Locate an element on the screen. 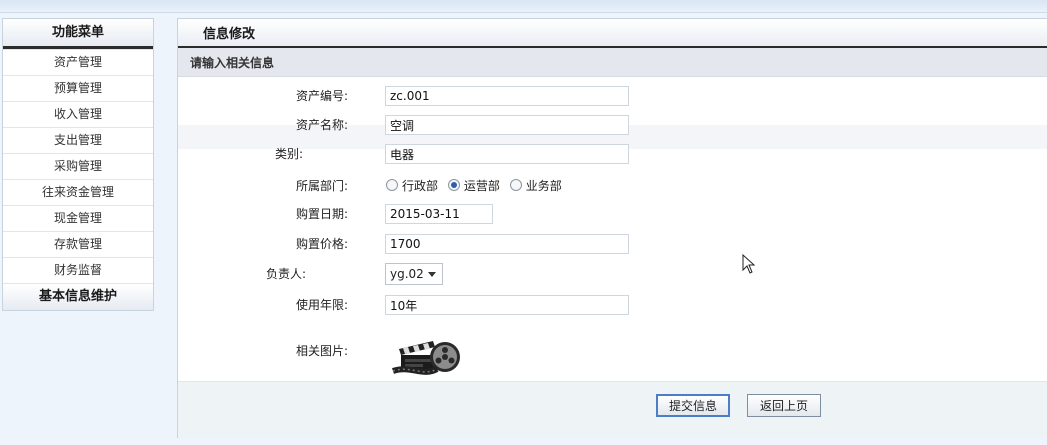 This screenshot has width=1047, height=445. submit-button: 提交信息 is located at coordinates (693, 405).